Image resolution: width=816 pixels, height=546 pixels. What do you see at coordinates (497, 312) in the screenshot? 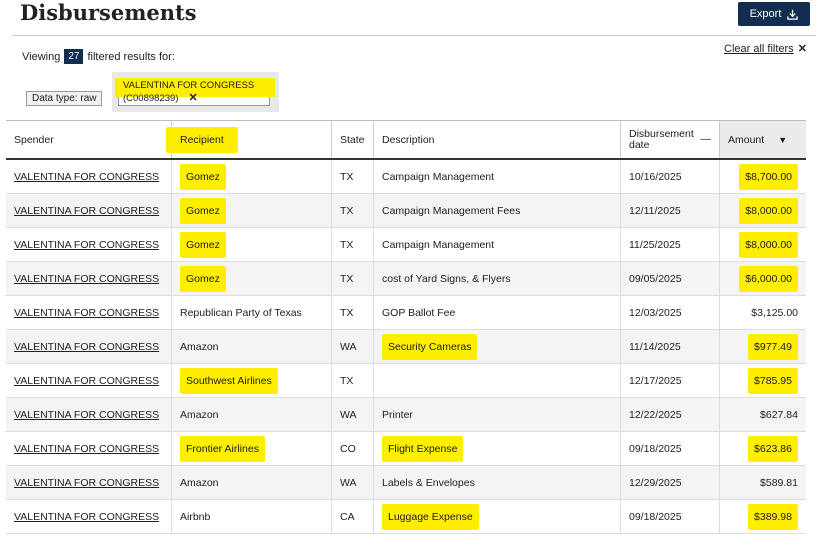
I see `description-cell: GOP Ballot Fee` at bounding box center [497, 312].